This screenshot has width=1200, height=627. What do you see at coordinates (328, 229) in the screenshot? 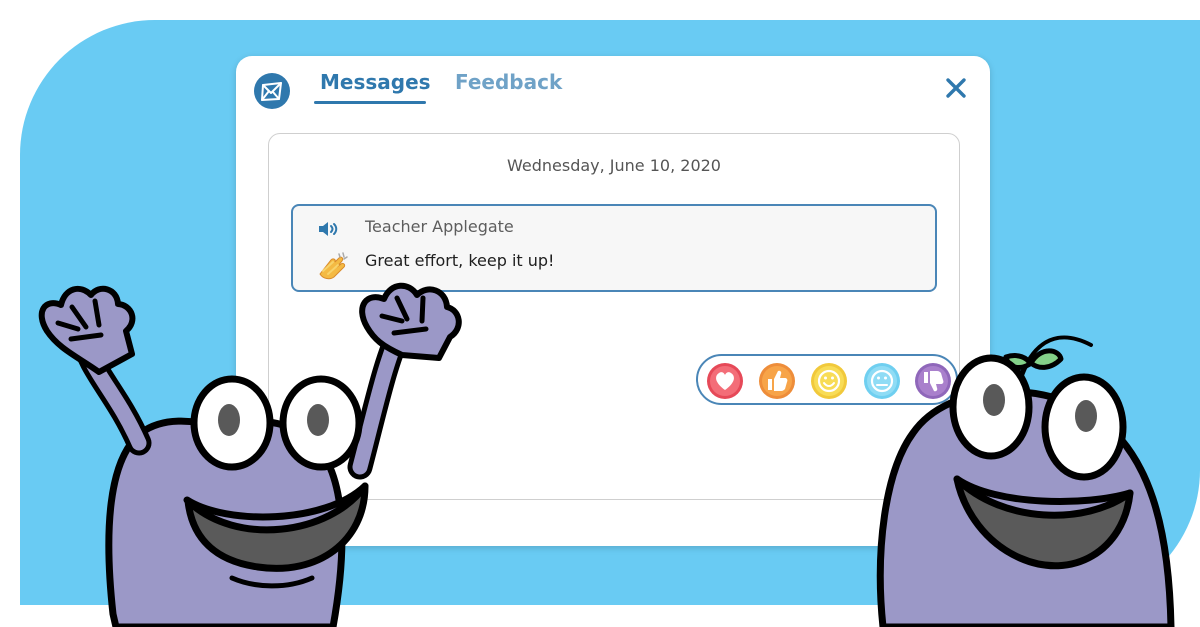
I see `speaker-icon` at bounding box center [328, 229].